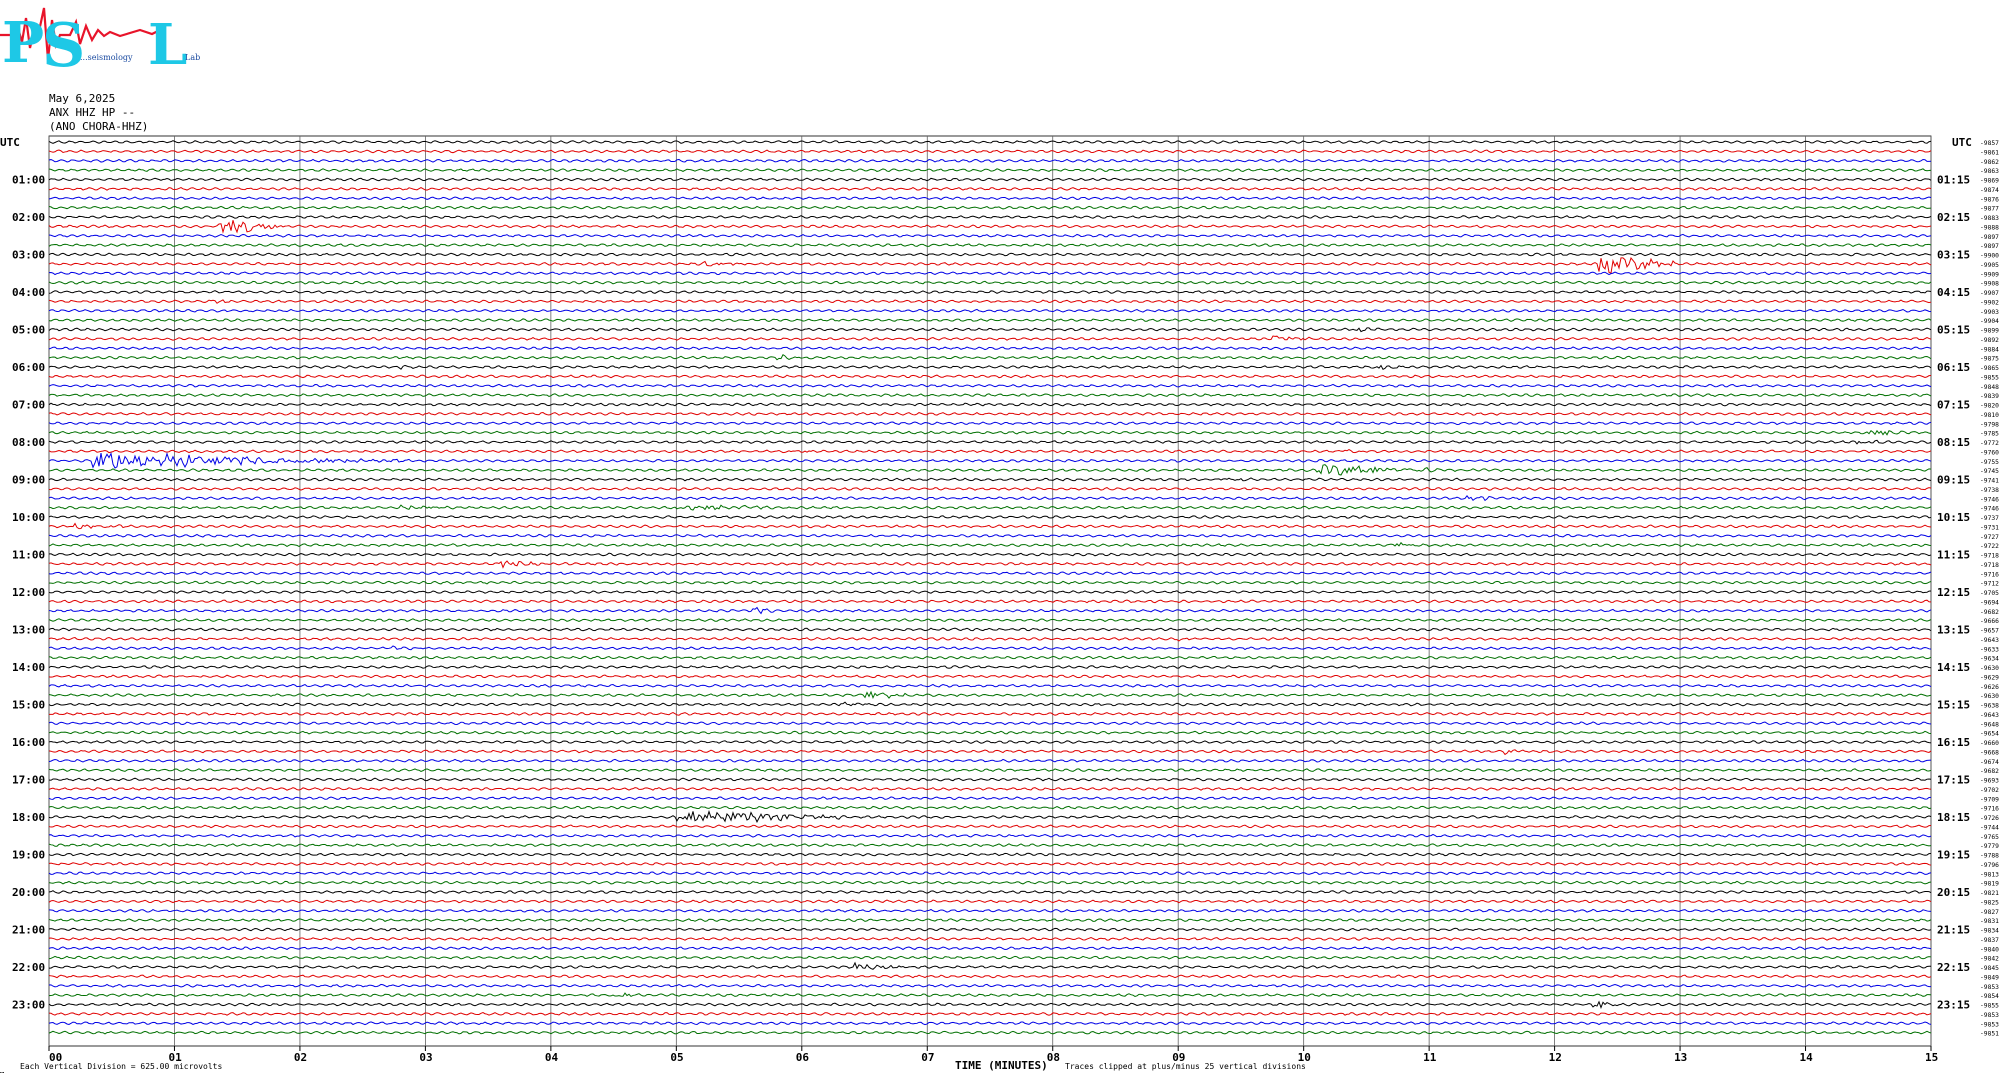  What do you see at coordinates (28, 1005) in the screenshot?
I see `hour-label-left: 23:00` at bounding box center [28, 1005].